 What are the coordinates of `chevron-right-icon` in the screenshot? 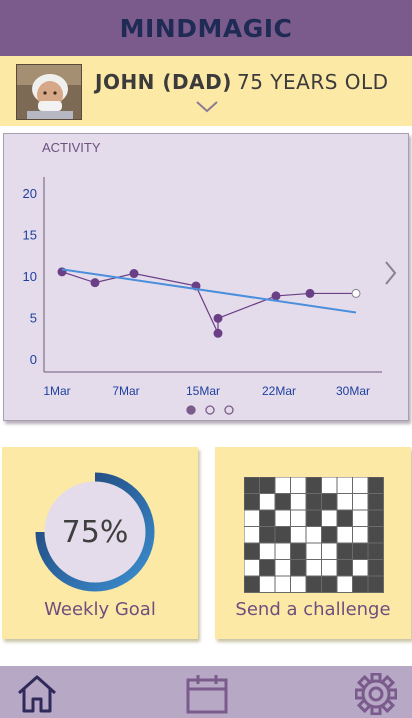 It's located at (391, 273).